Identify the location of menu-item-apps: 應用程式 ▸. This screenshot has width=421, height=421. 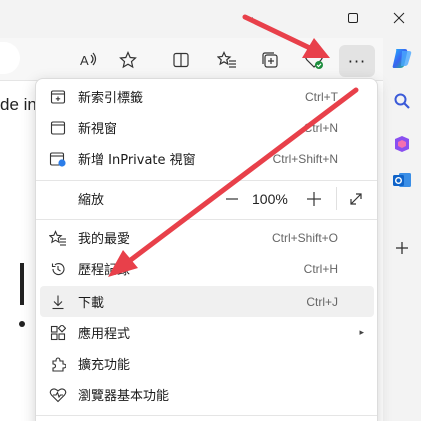
(207, 332).